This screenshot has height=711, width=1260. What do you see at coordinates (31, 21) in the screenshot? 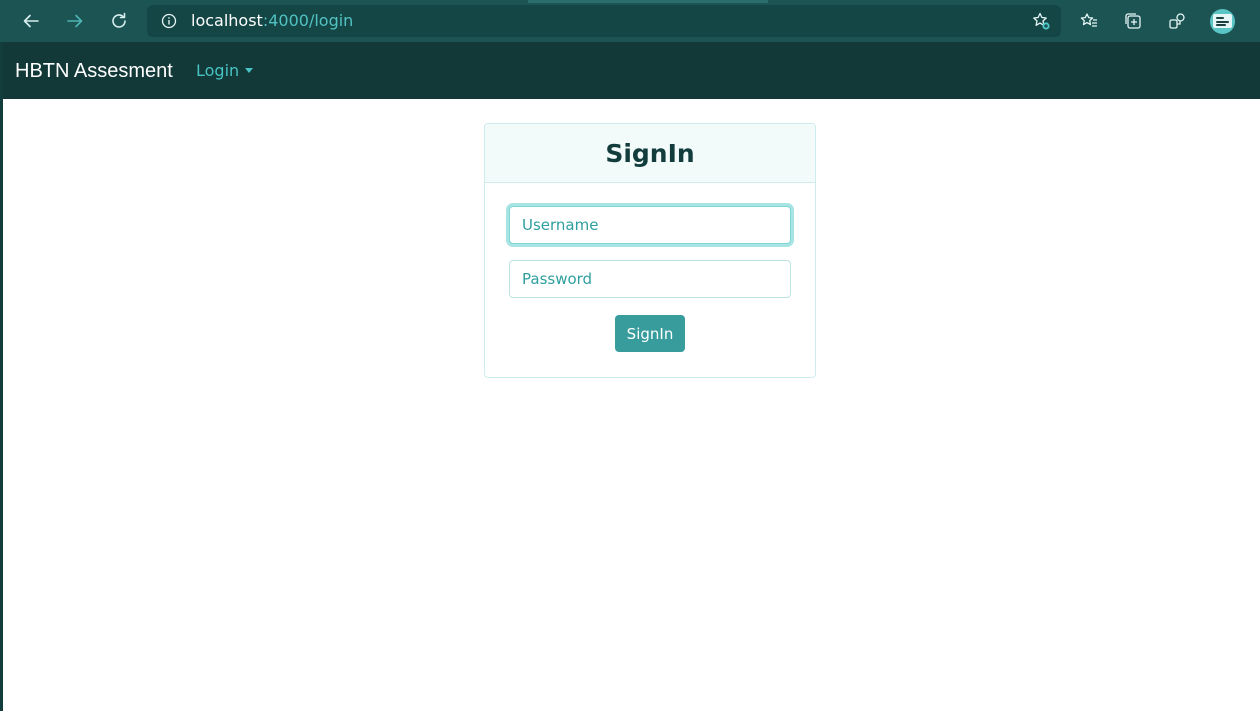
I see `back-arrow-icon` at bounding box center [31, 21].